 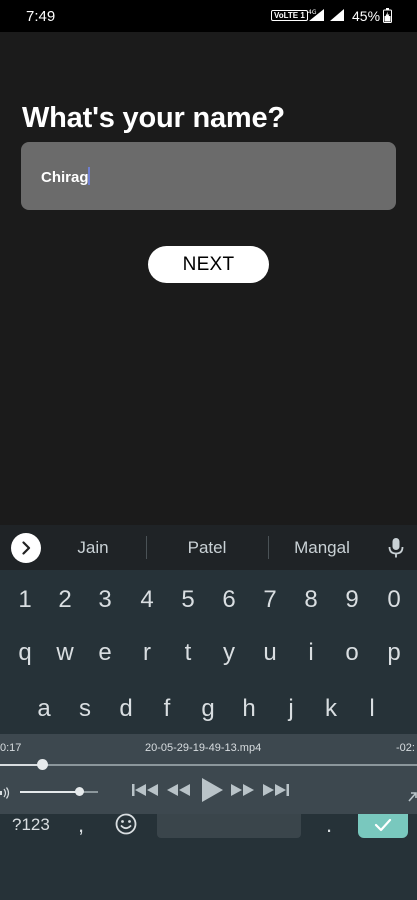 I want to click on key-r: r, so click(x=147, y=653).